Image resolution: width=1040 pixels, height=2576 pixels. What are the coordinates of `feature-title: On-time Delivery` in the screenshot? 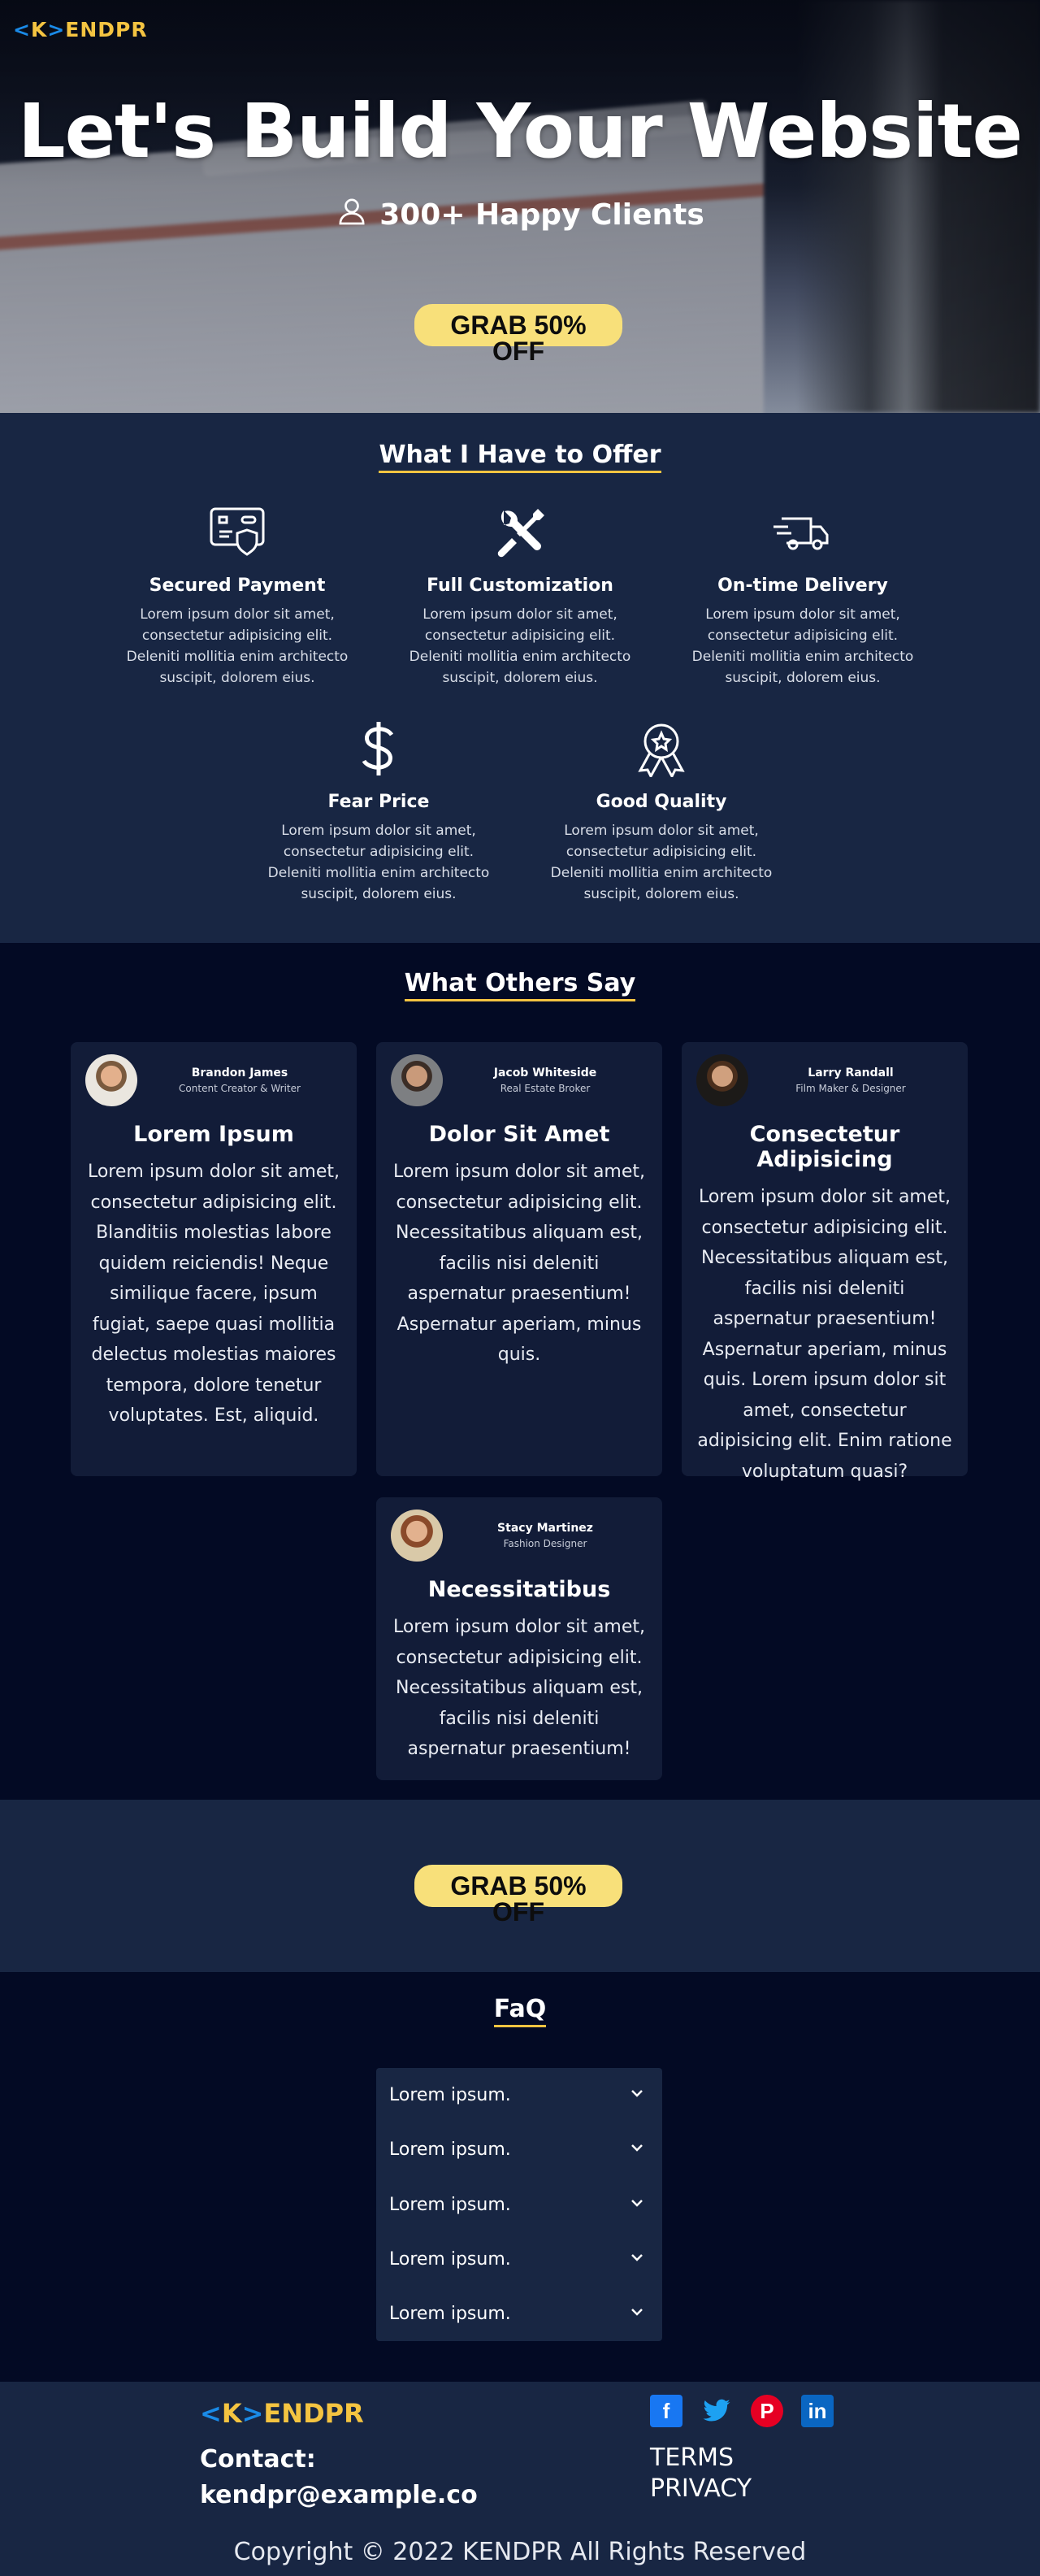 It's located at (802, 586).